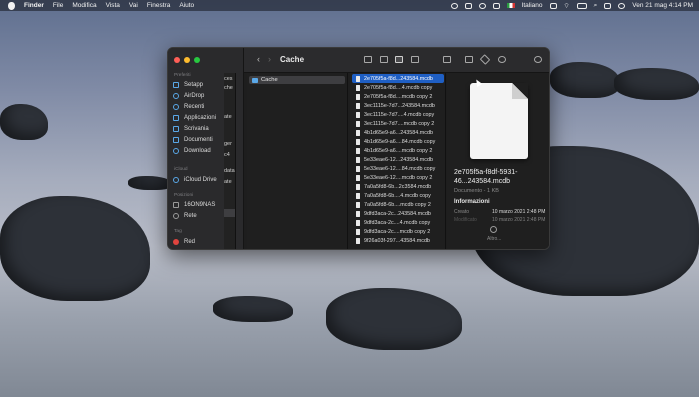 Image resolution: width=699 pixels, height=397 pixels. What do you see at coordinates (113, 5) in the screenshot?
I see `menu-view: Vista` at bounding box center [113, 5].